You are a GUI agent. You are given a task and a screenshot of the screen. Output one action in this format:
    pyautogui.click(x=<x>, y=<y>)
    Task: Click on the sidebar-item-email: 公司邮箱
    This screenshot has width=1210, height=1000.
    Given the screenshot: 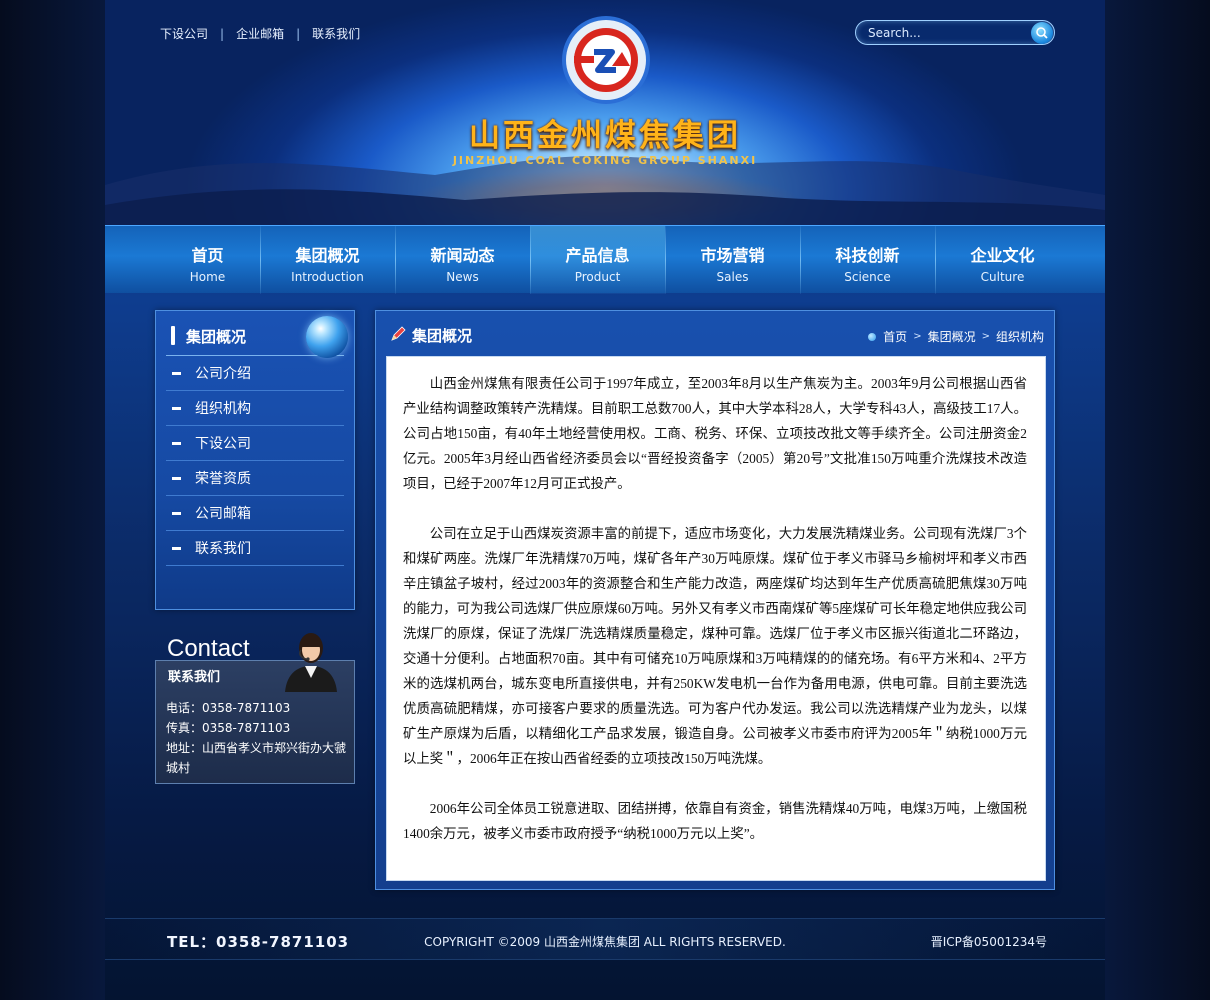 What is the action you would take?
    pyautogui.click(x=255, y=513)
    